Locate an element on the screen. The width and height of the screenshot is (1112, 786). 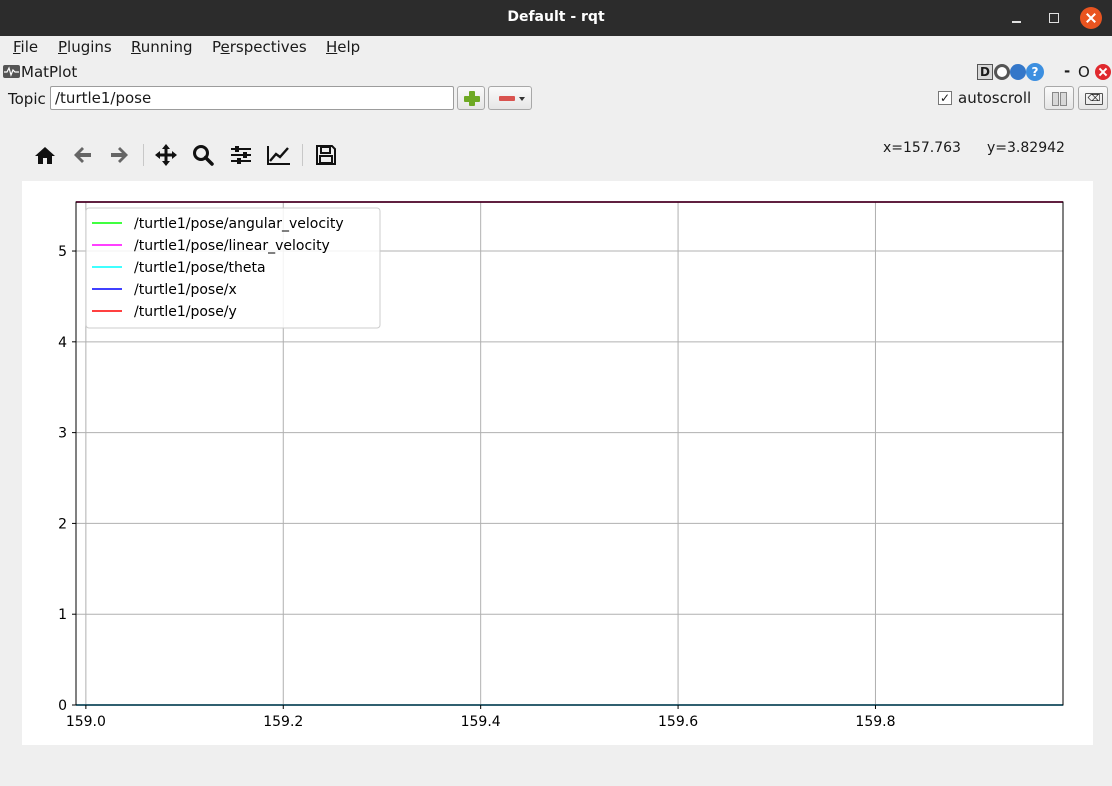
menu-running-label: unning is located at coordinates (166, 47).